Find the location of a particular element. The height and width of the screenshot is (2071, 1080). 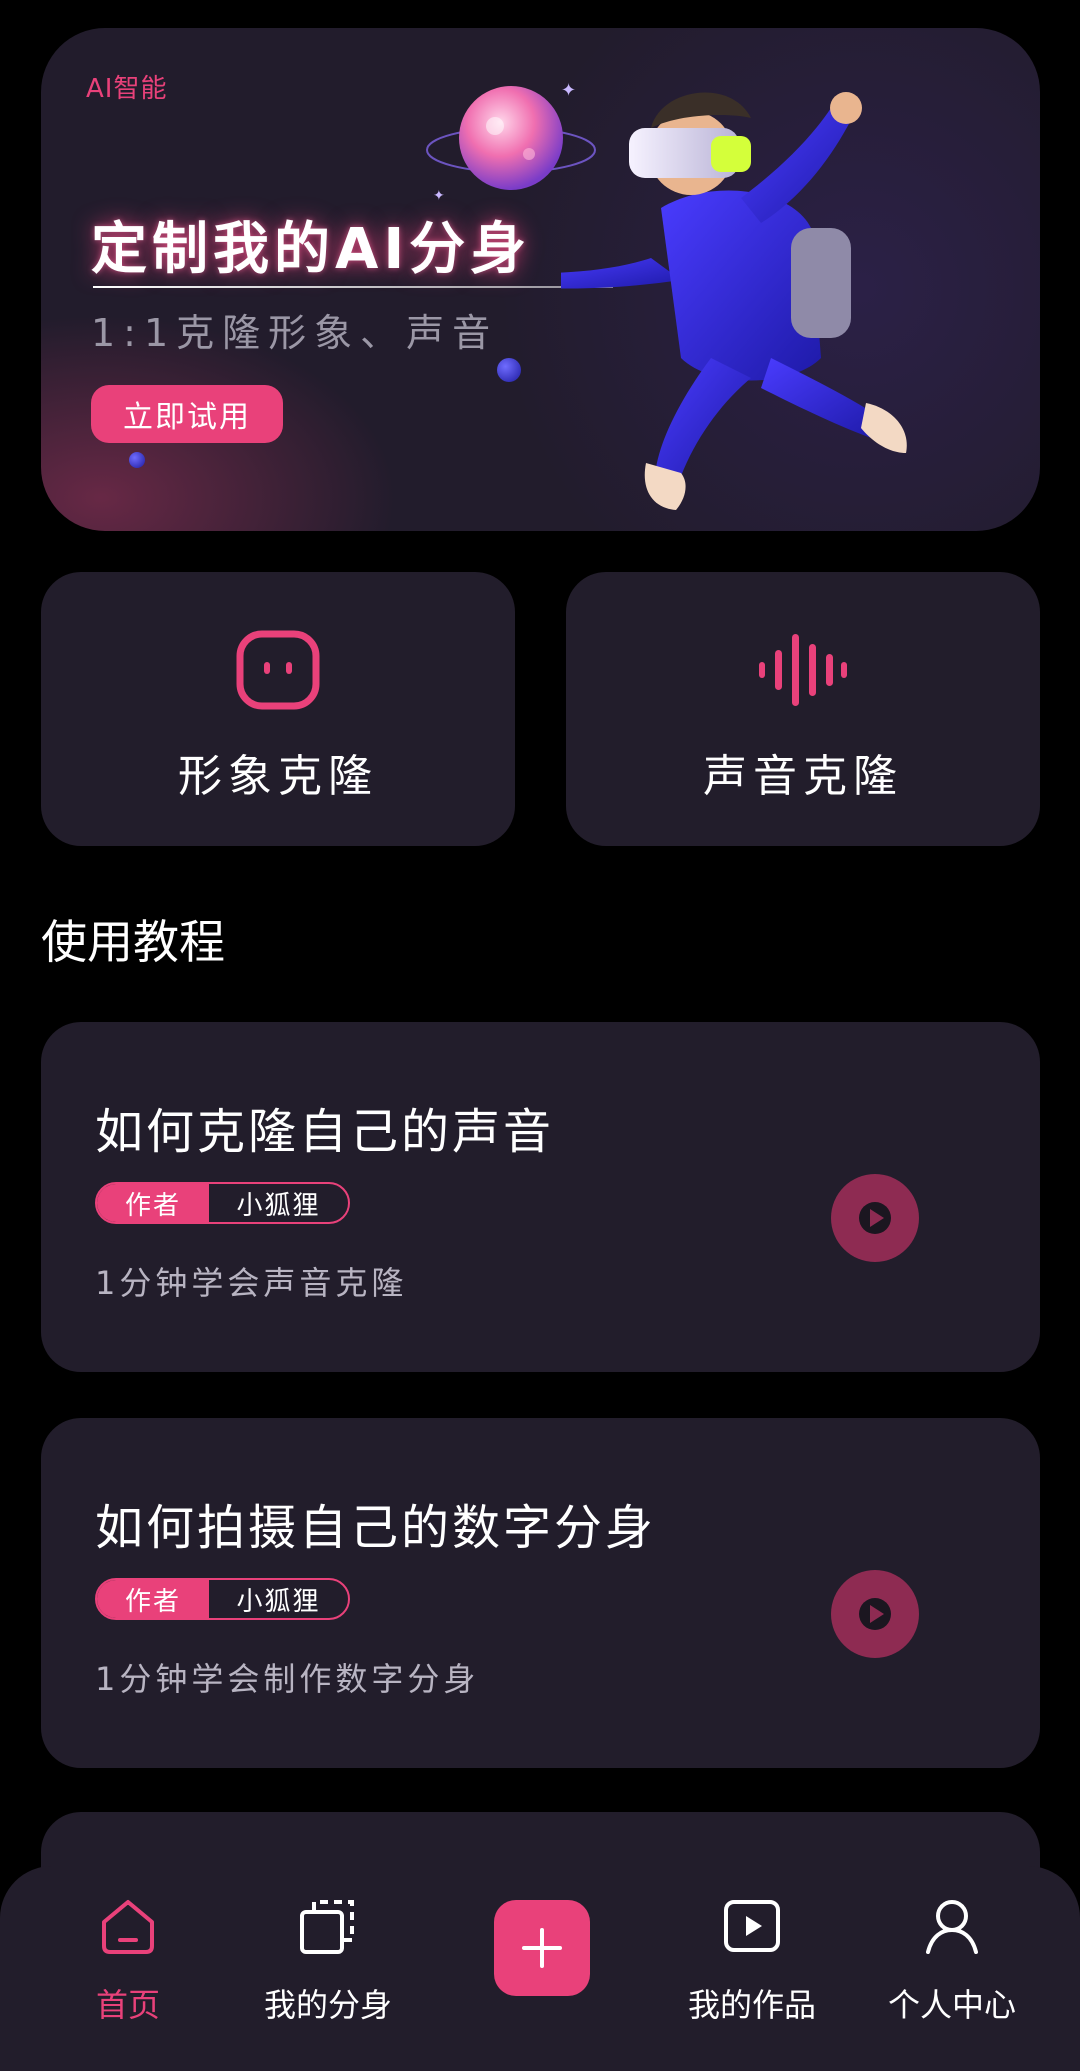

tab-home: 首页 is located at coordinates (128, 1956).